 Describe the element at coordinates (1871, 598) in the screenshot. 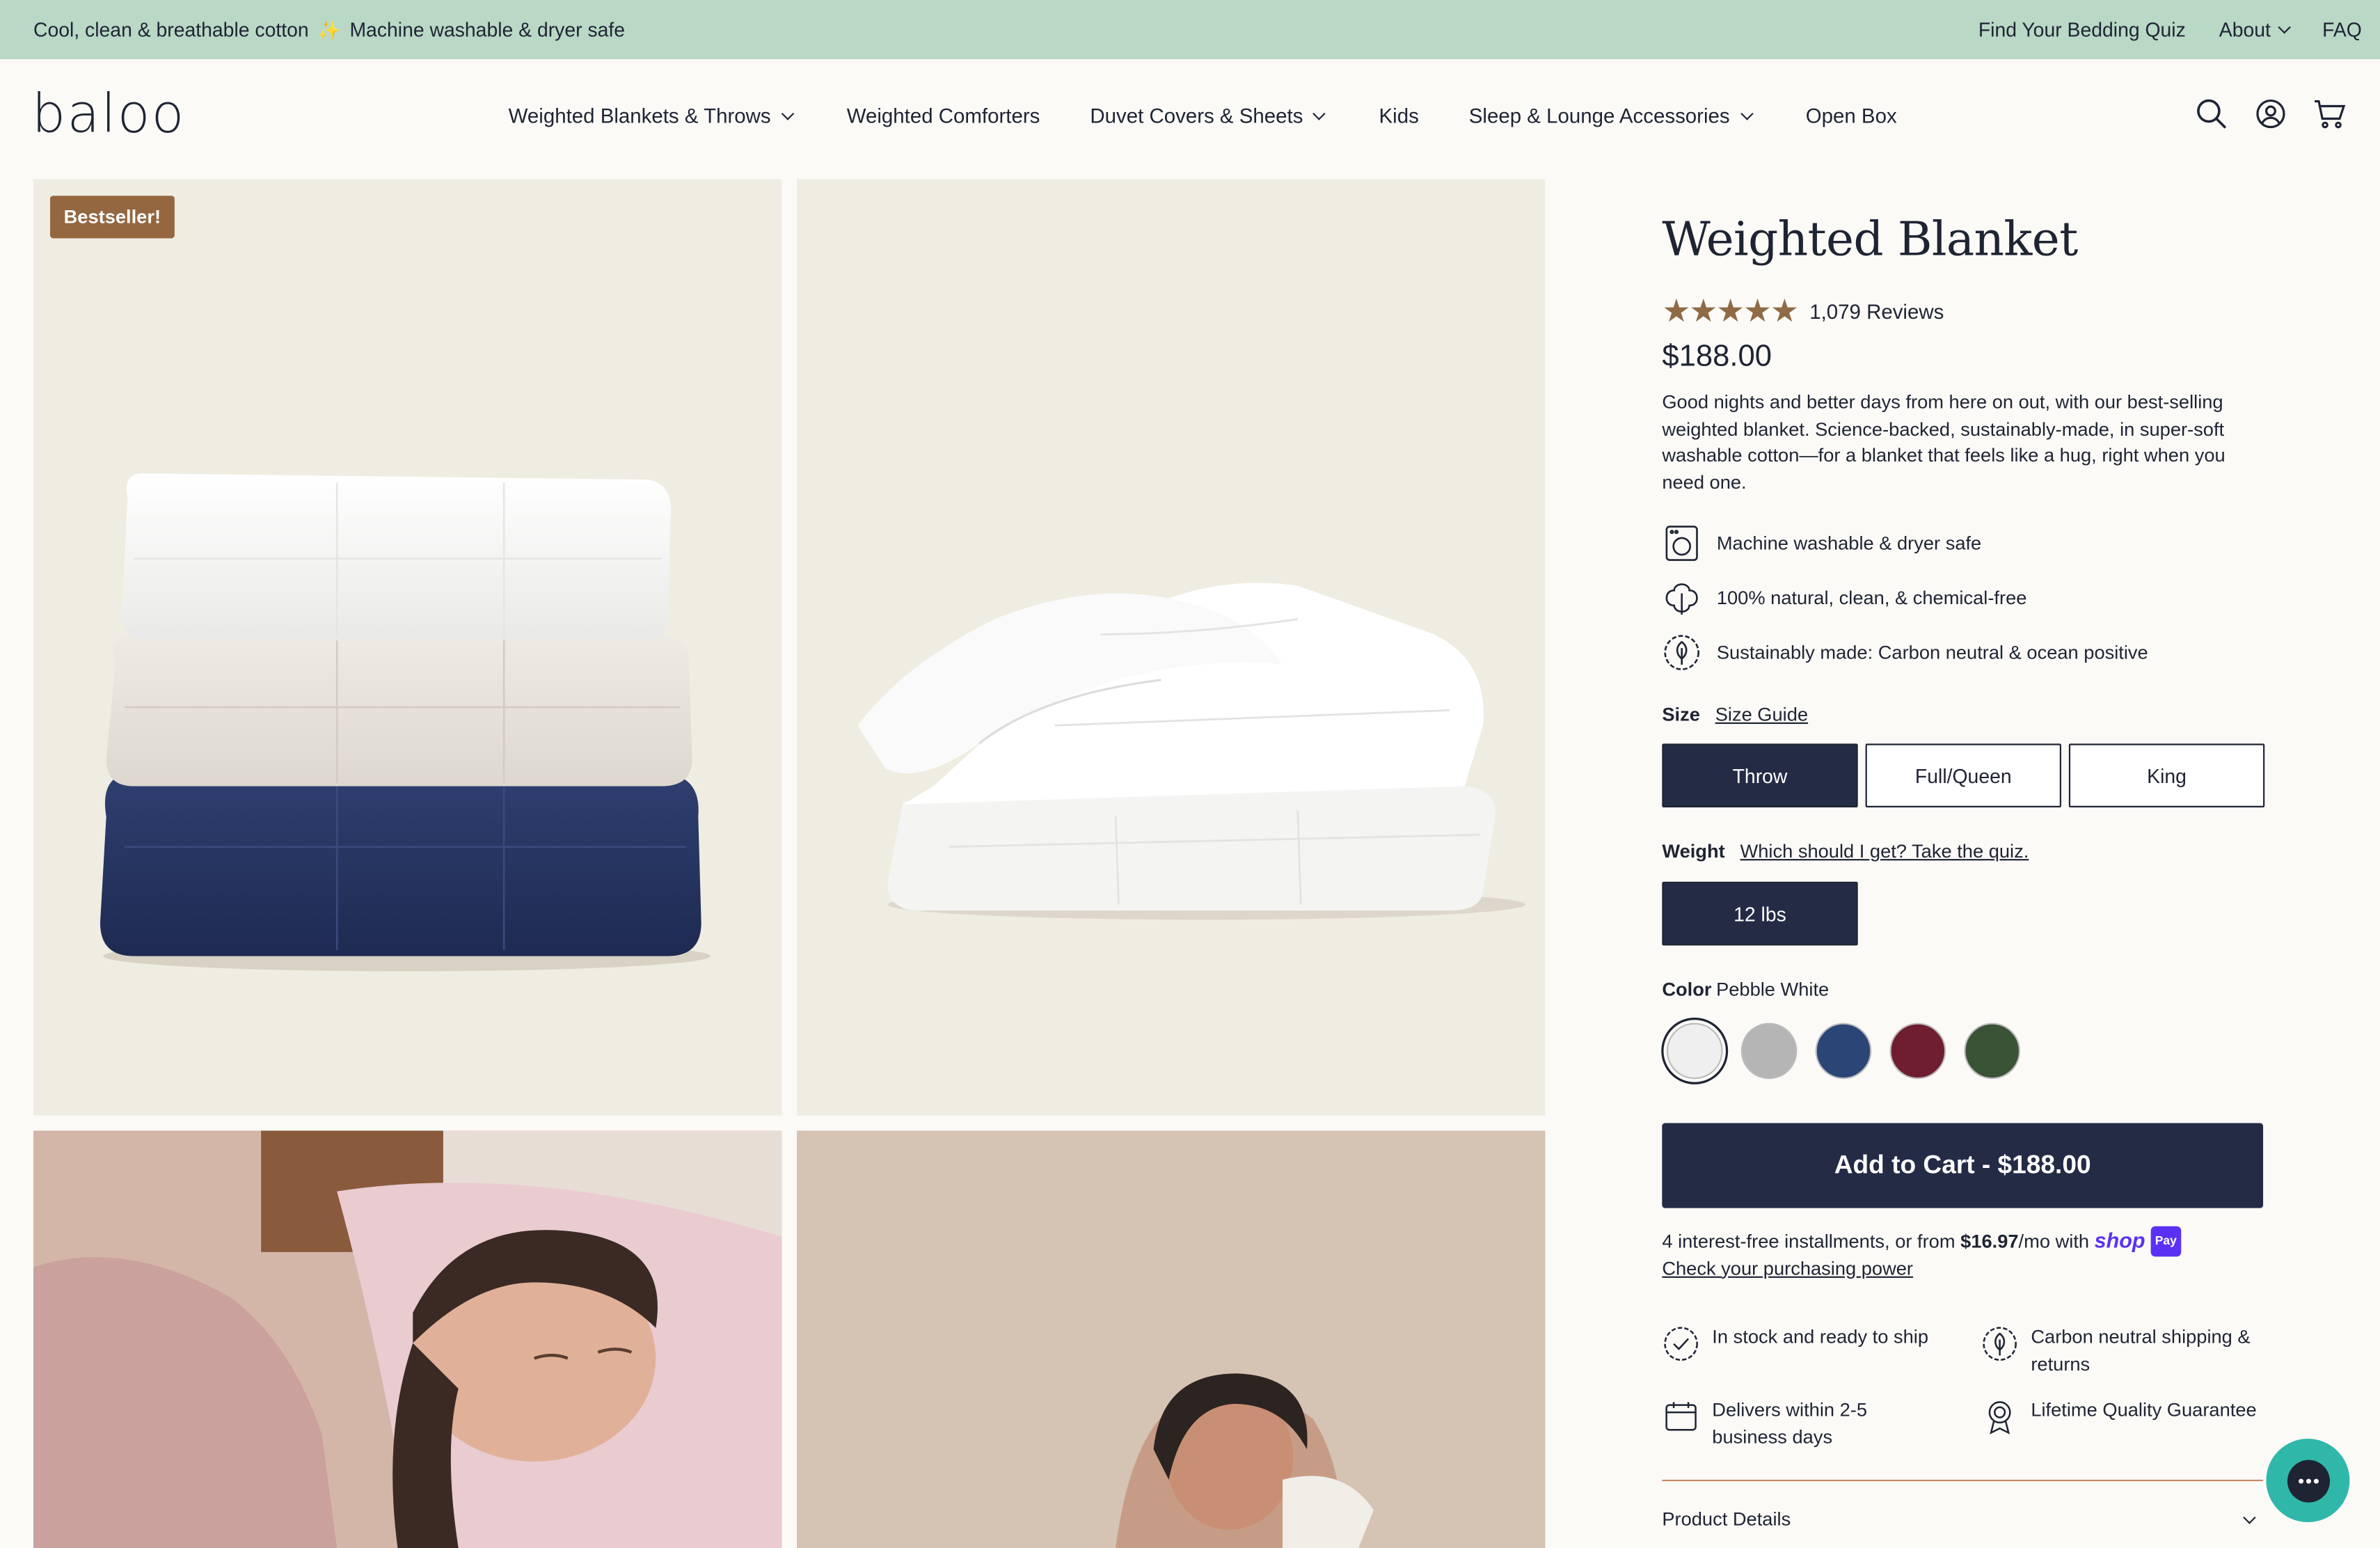

I see `feature-label: 100% natural, clean, & chemical-free` at that location.